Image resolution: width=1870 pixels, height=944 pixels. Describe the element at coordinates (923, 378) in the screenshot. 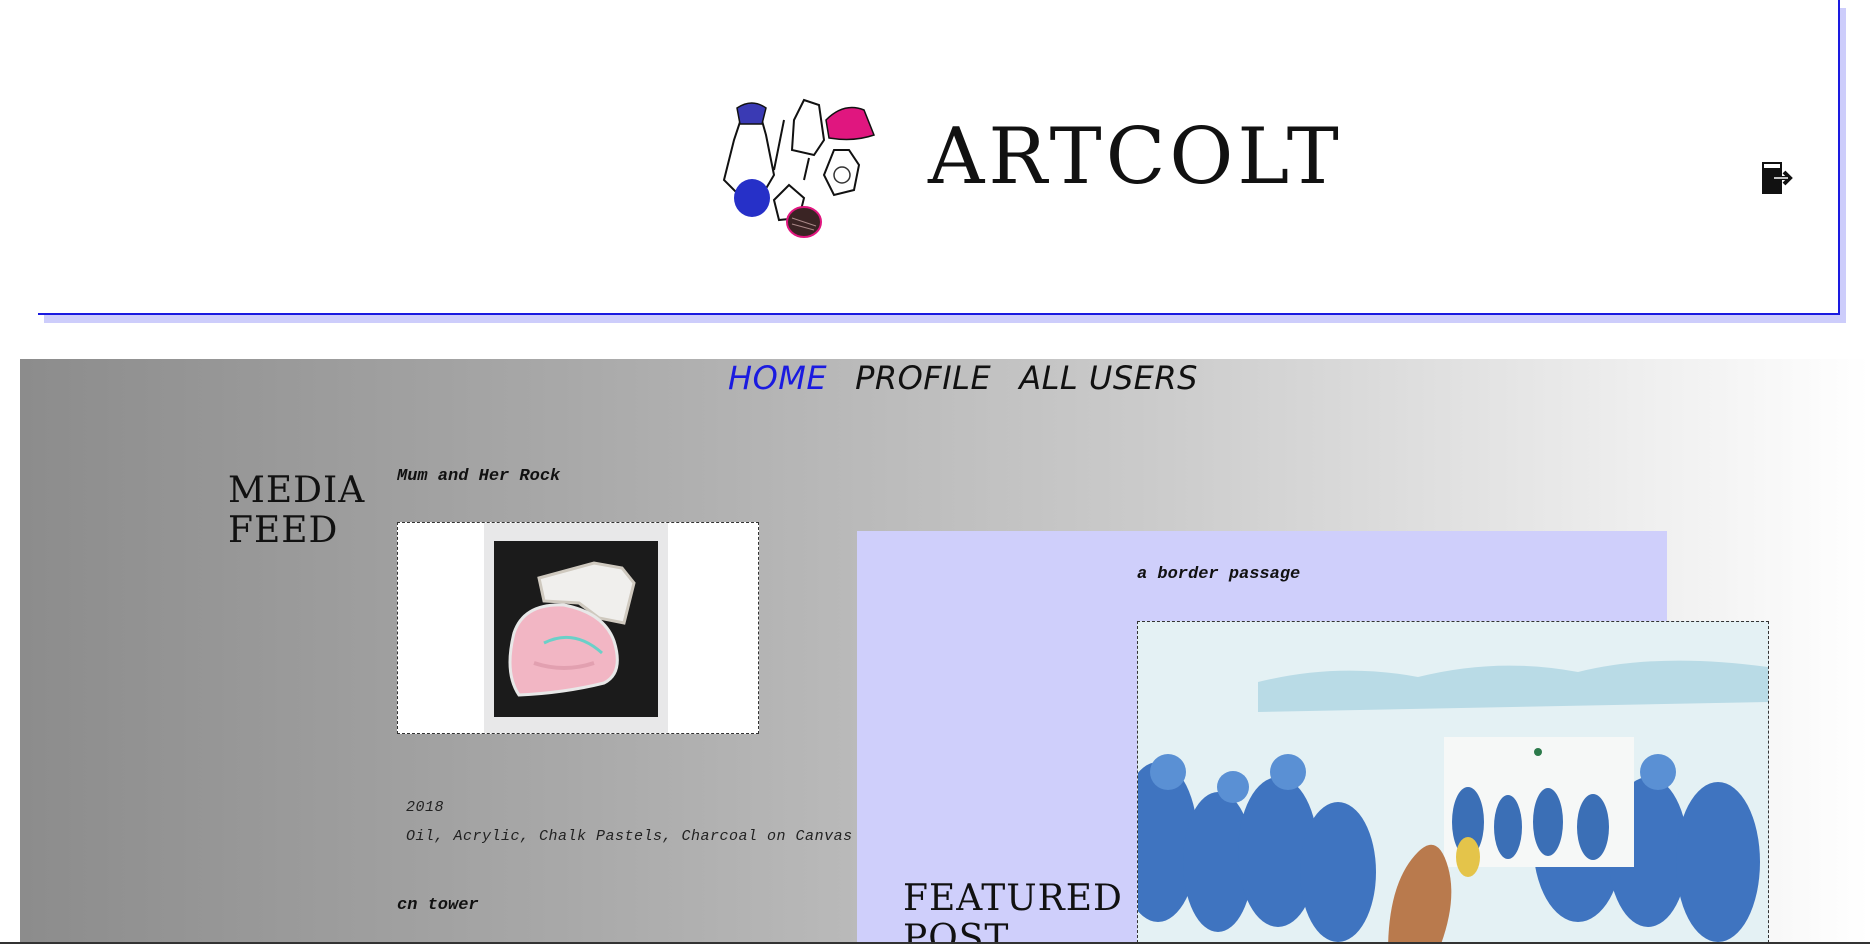

I see `nav-profile: PROFILE` at that location.